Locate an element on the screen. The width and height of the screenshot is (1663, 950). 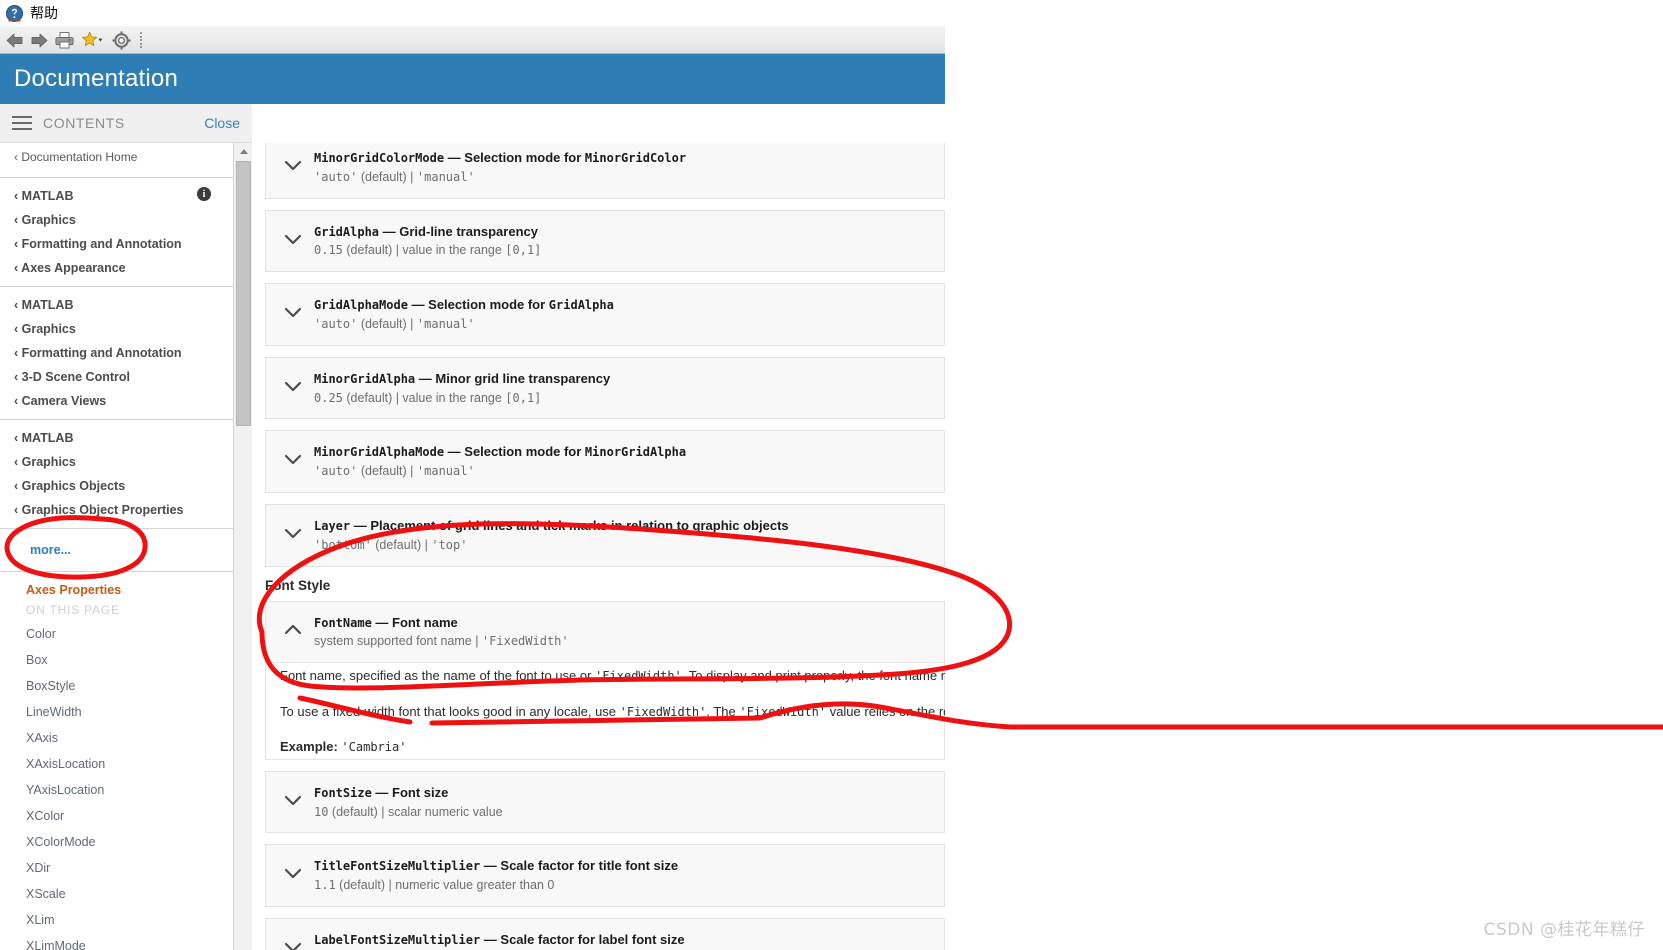
value-default: 'auto' is located at coordinates (336, 471).